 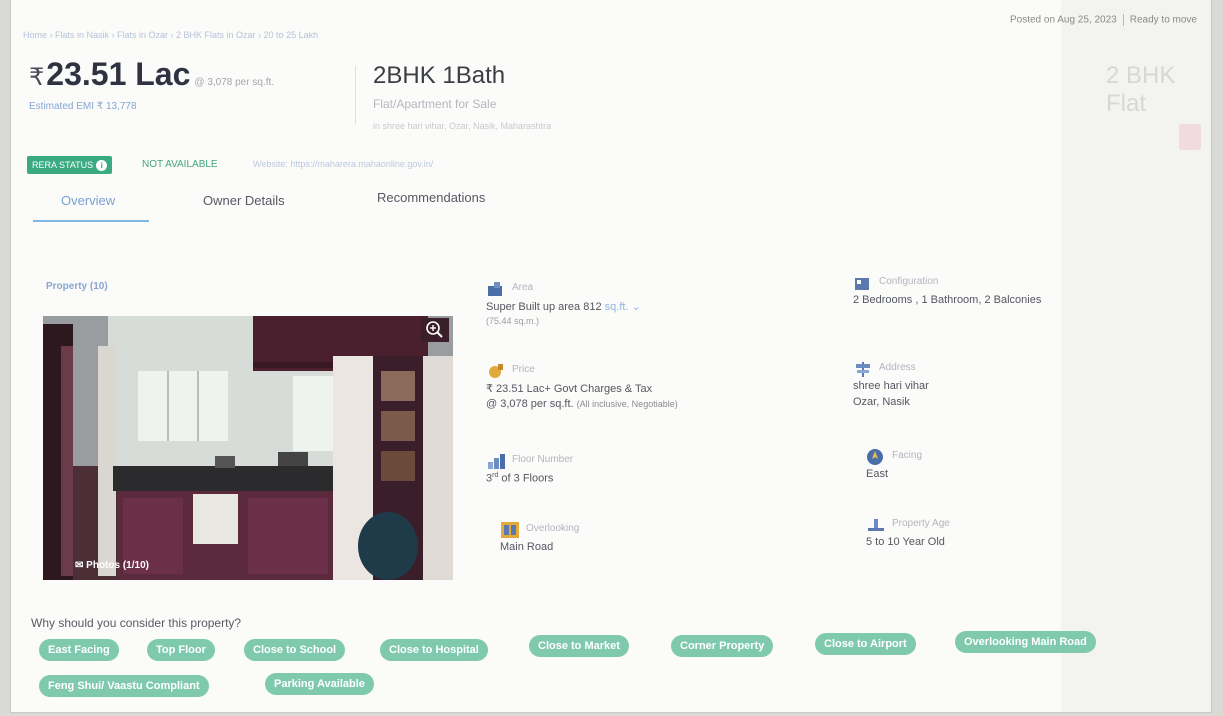 I want to click on property-photo, so click(x=248, y=448).